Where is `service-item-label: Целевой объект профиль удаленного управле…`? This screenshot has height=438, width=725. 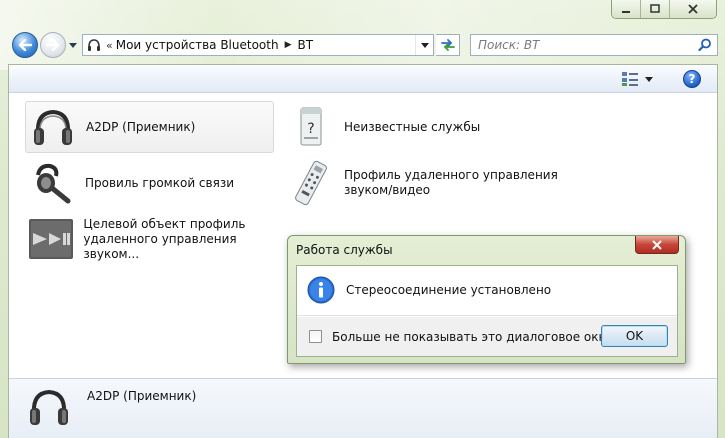
service-item-label: Целевой объект профиль удаленного управле… is located at coordinates (186, 239).